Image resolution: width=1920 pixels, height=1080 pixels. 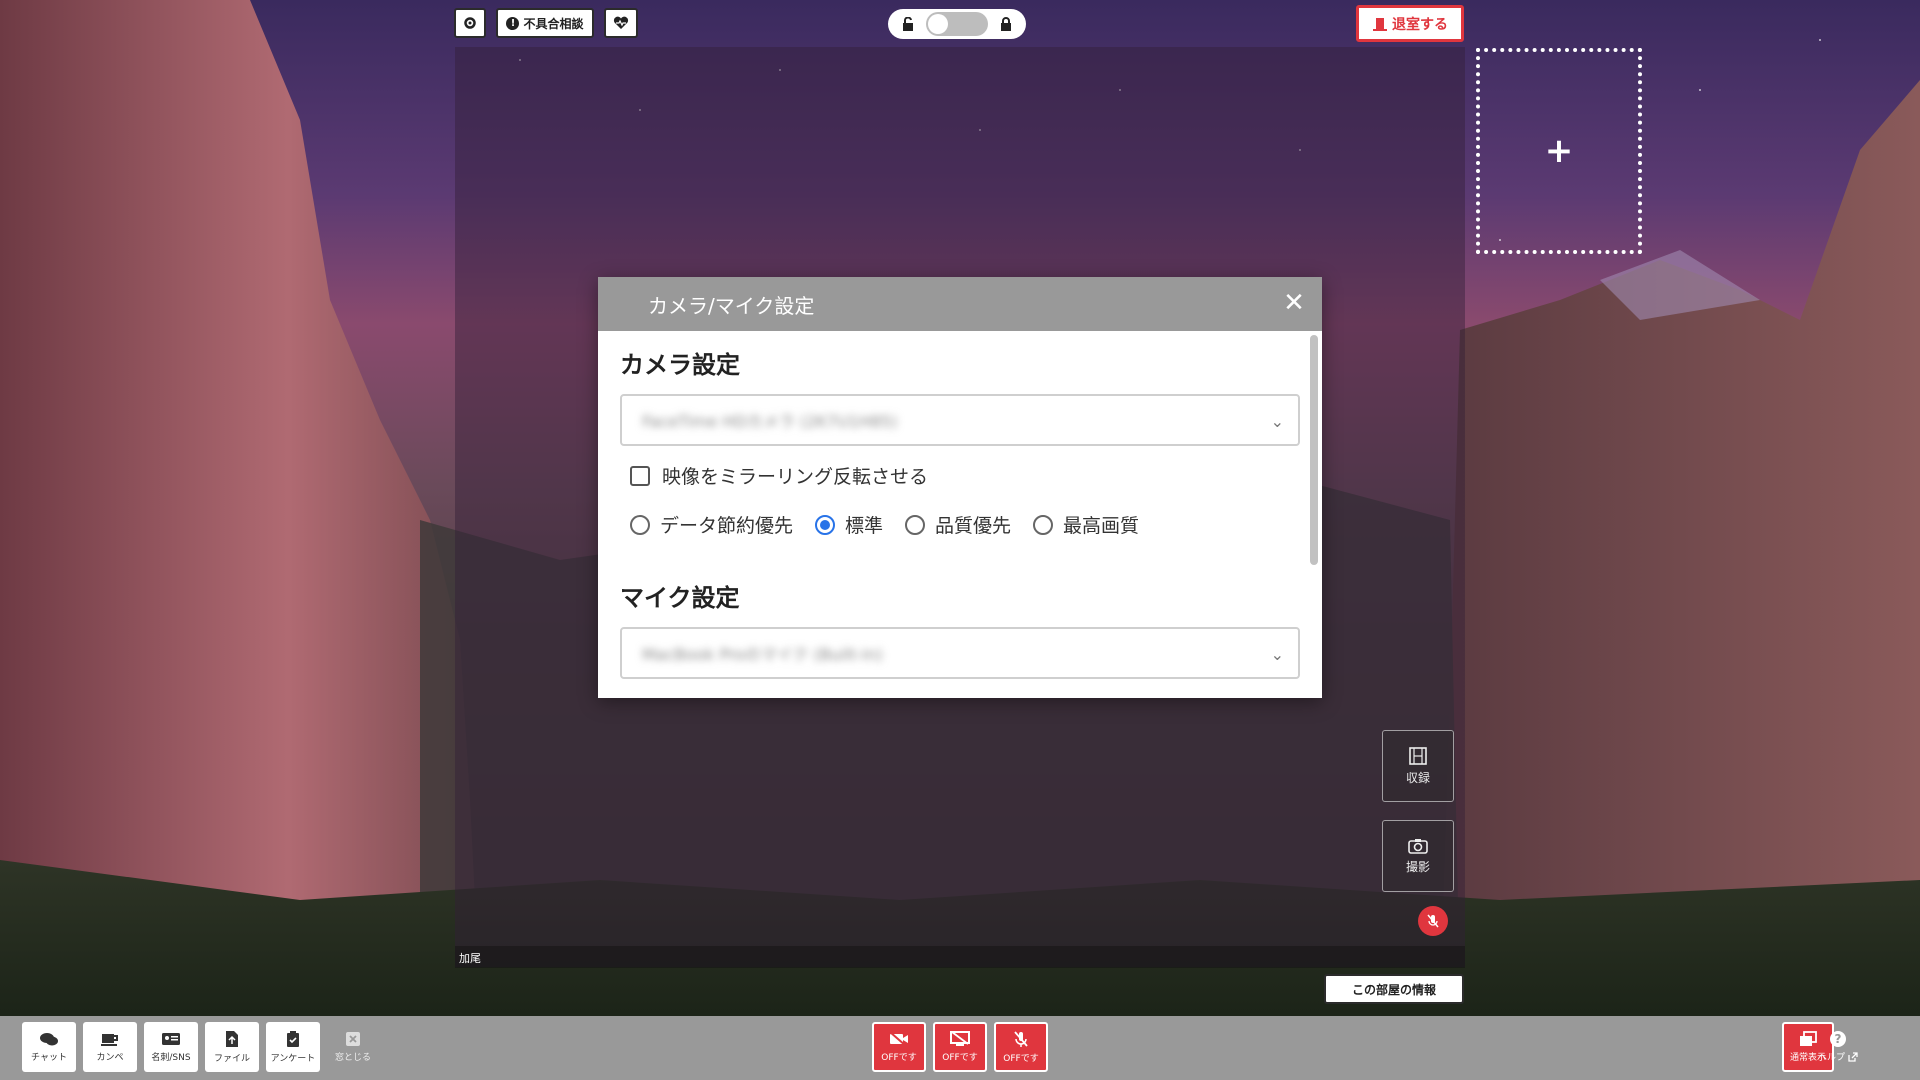 I want to click on participant-name: 加尾, so click(x=470, y=958).